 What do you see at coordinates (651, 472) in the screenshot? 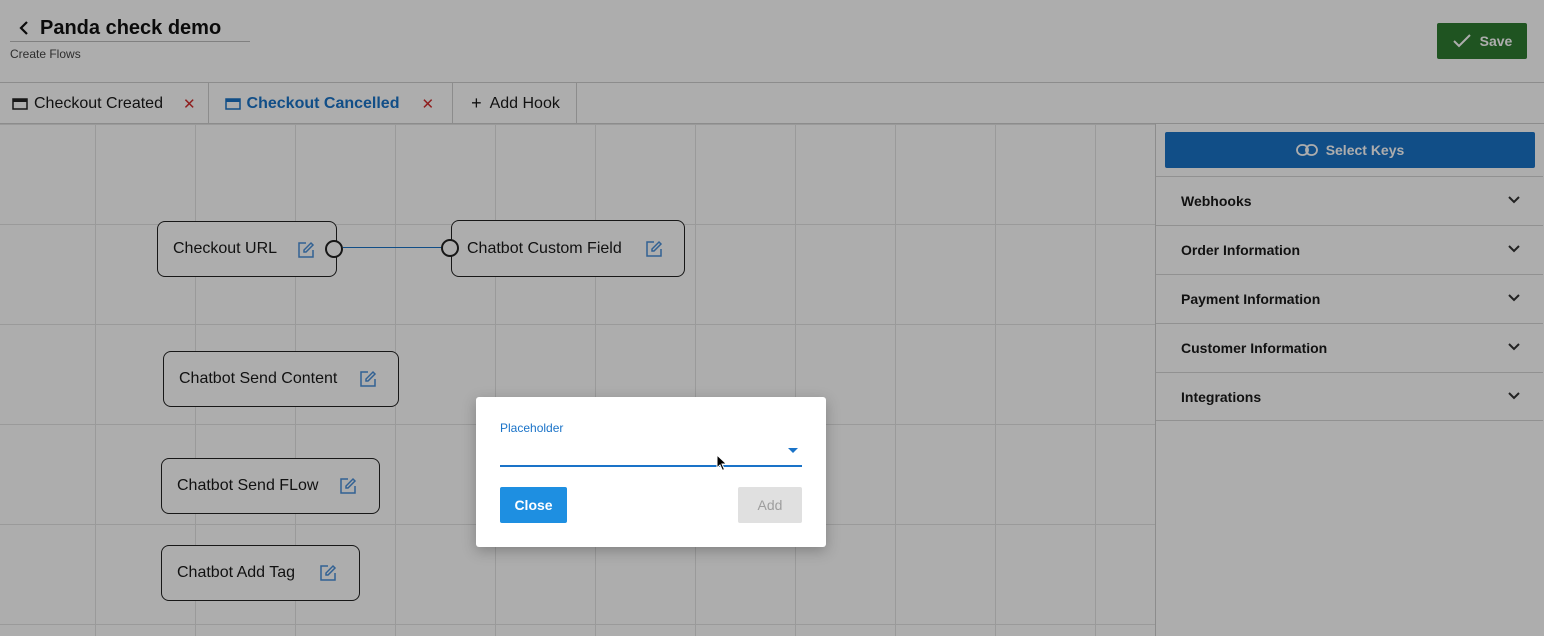
I see `add-key-dialog: Placeholder Close Add` at bounding box center [651, 472].